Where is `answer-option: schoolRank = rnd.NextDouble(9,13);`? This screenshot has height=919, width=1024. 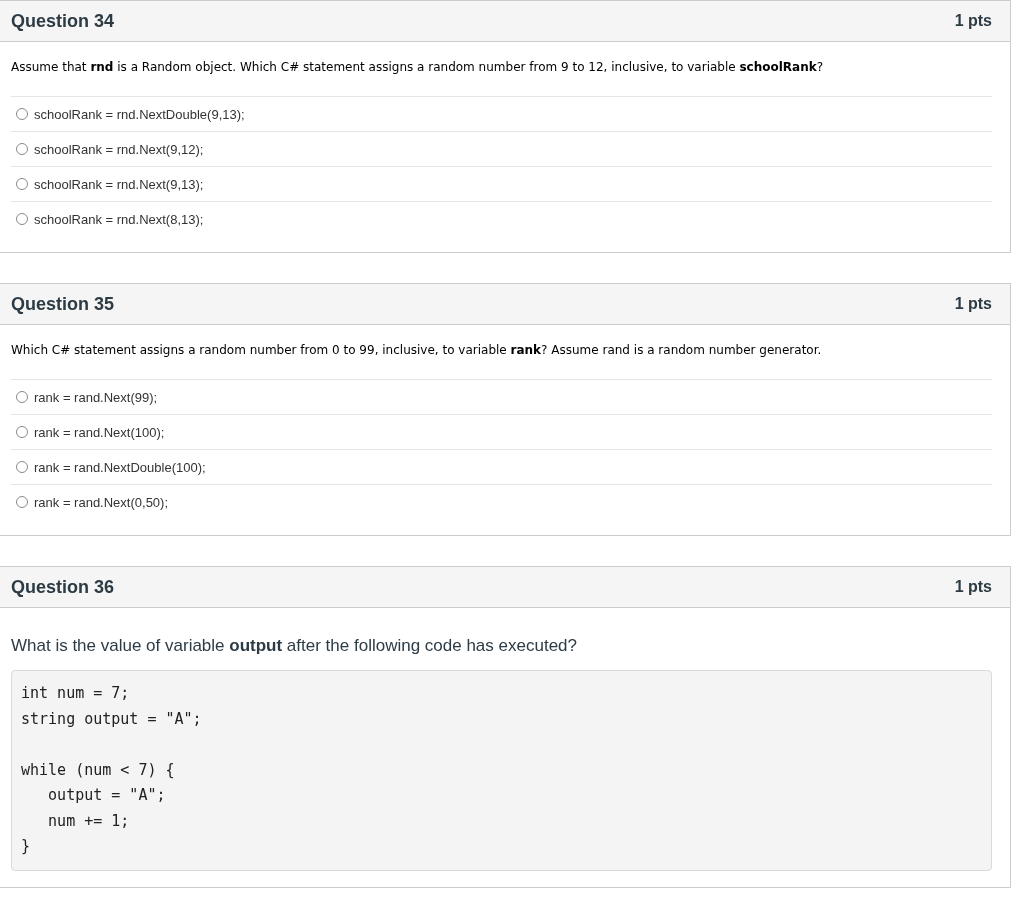
answer-option: schoolRank = rnd.NextDouble(9,13); is located at coordinates (501, 113).